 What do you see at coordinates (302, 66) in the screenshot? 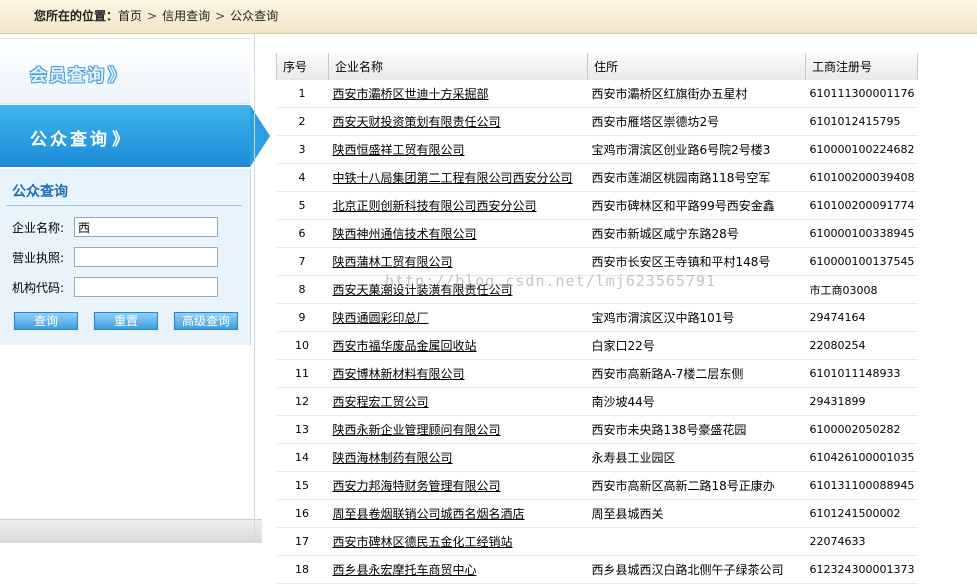
I see `header-index: 序号` at bounding box center [302, 66].